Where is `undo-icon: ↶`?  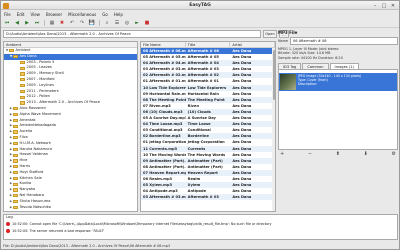 undo-icon: ↶ is located at coordinates (72, 22).